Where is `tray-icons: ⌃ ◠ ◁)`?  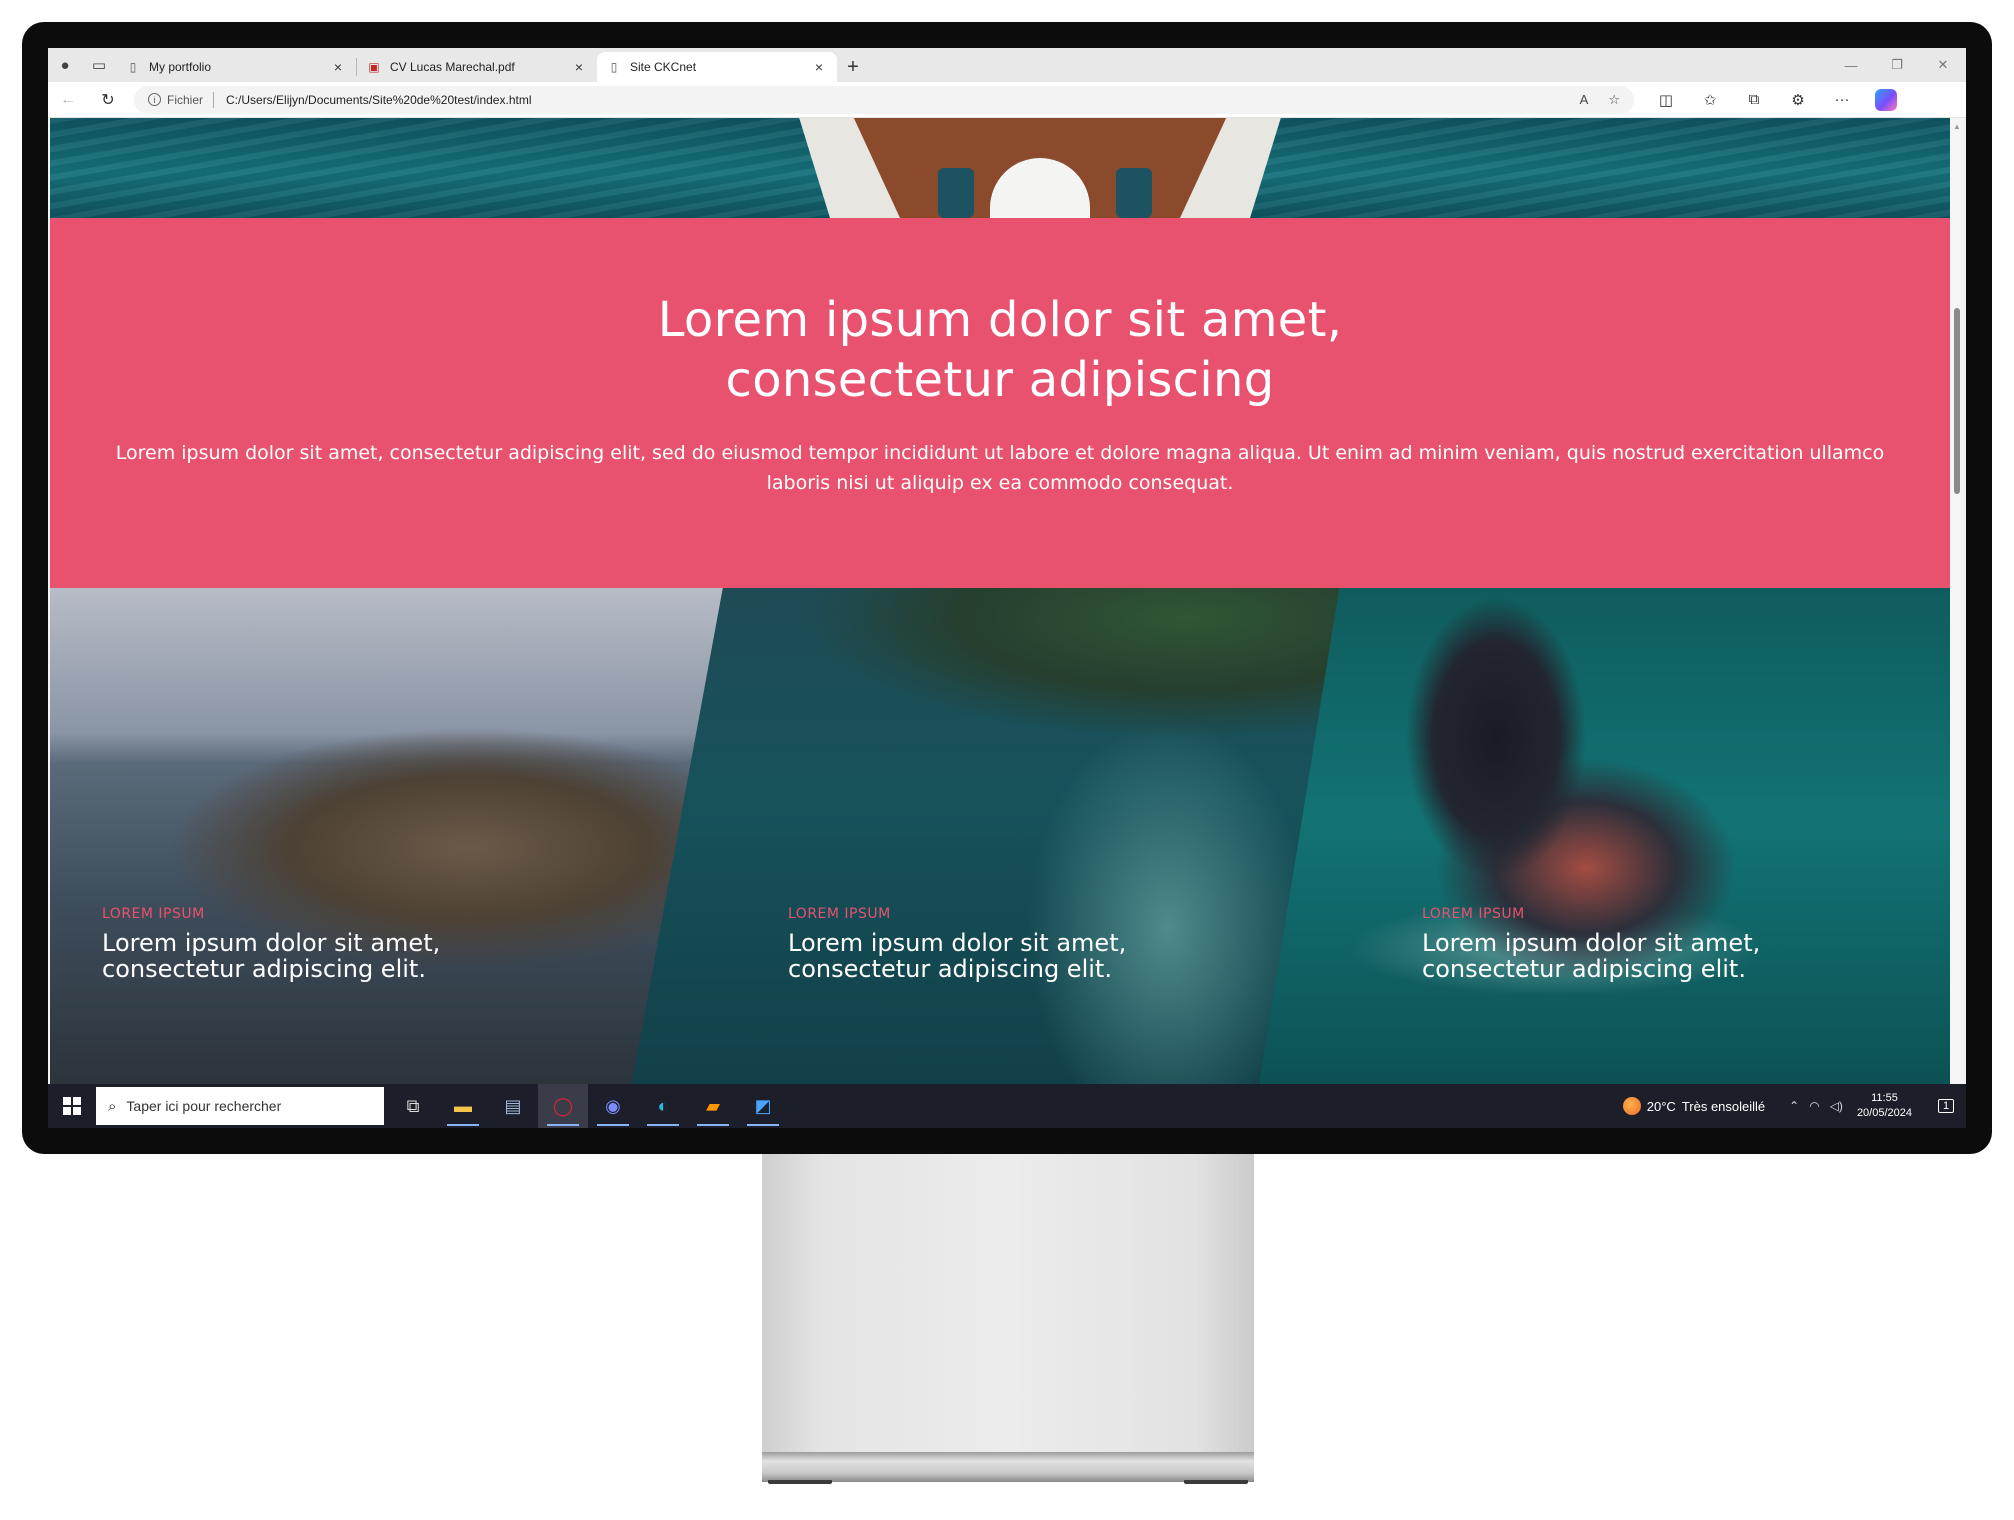 tray-icons: ⌃ ◠ ◁) is located at coordinates (1816, 1106).